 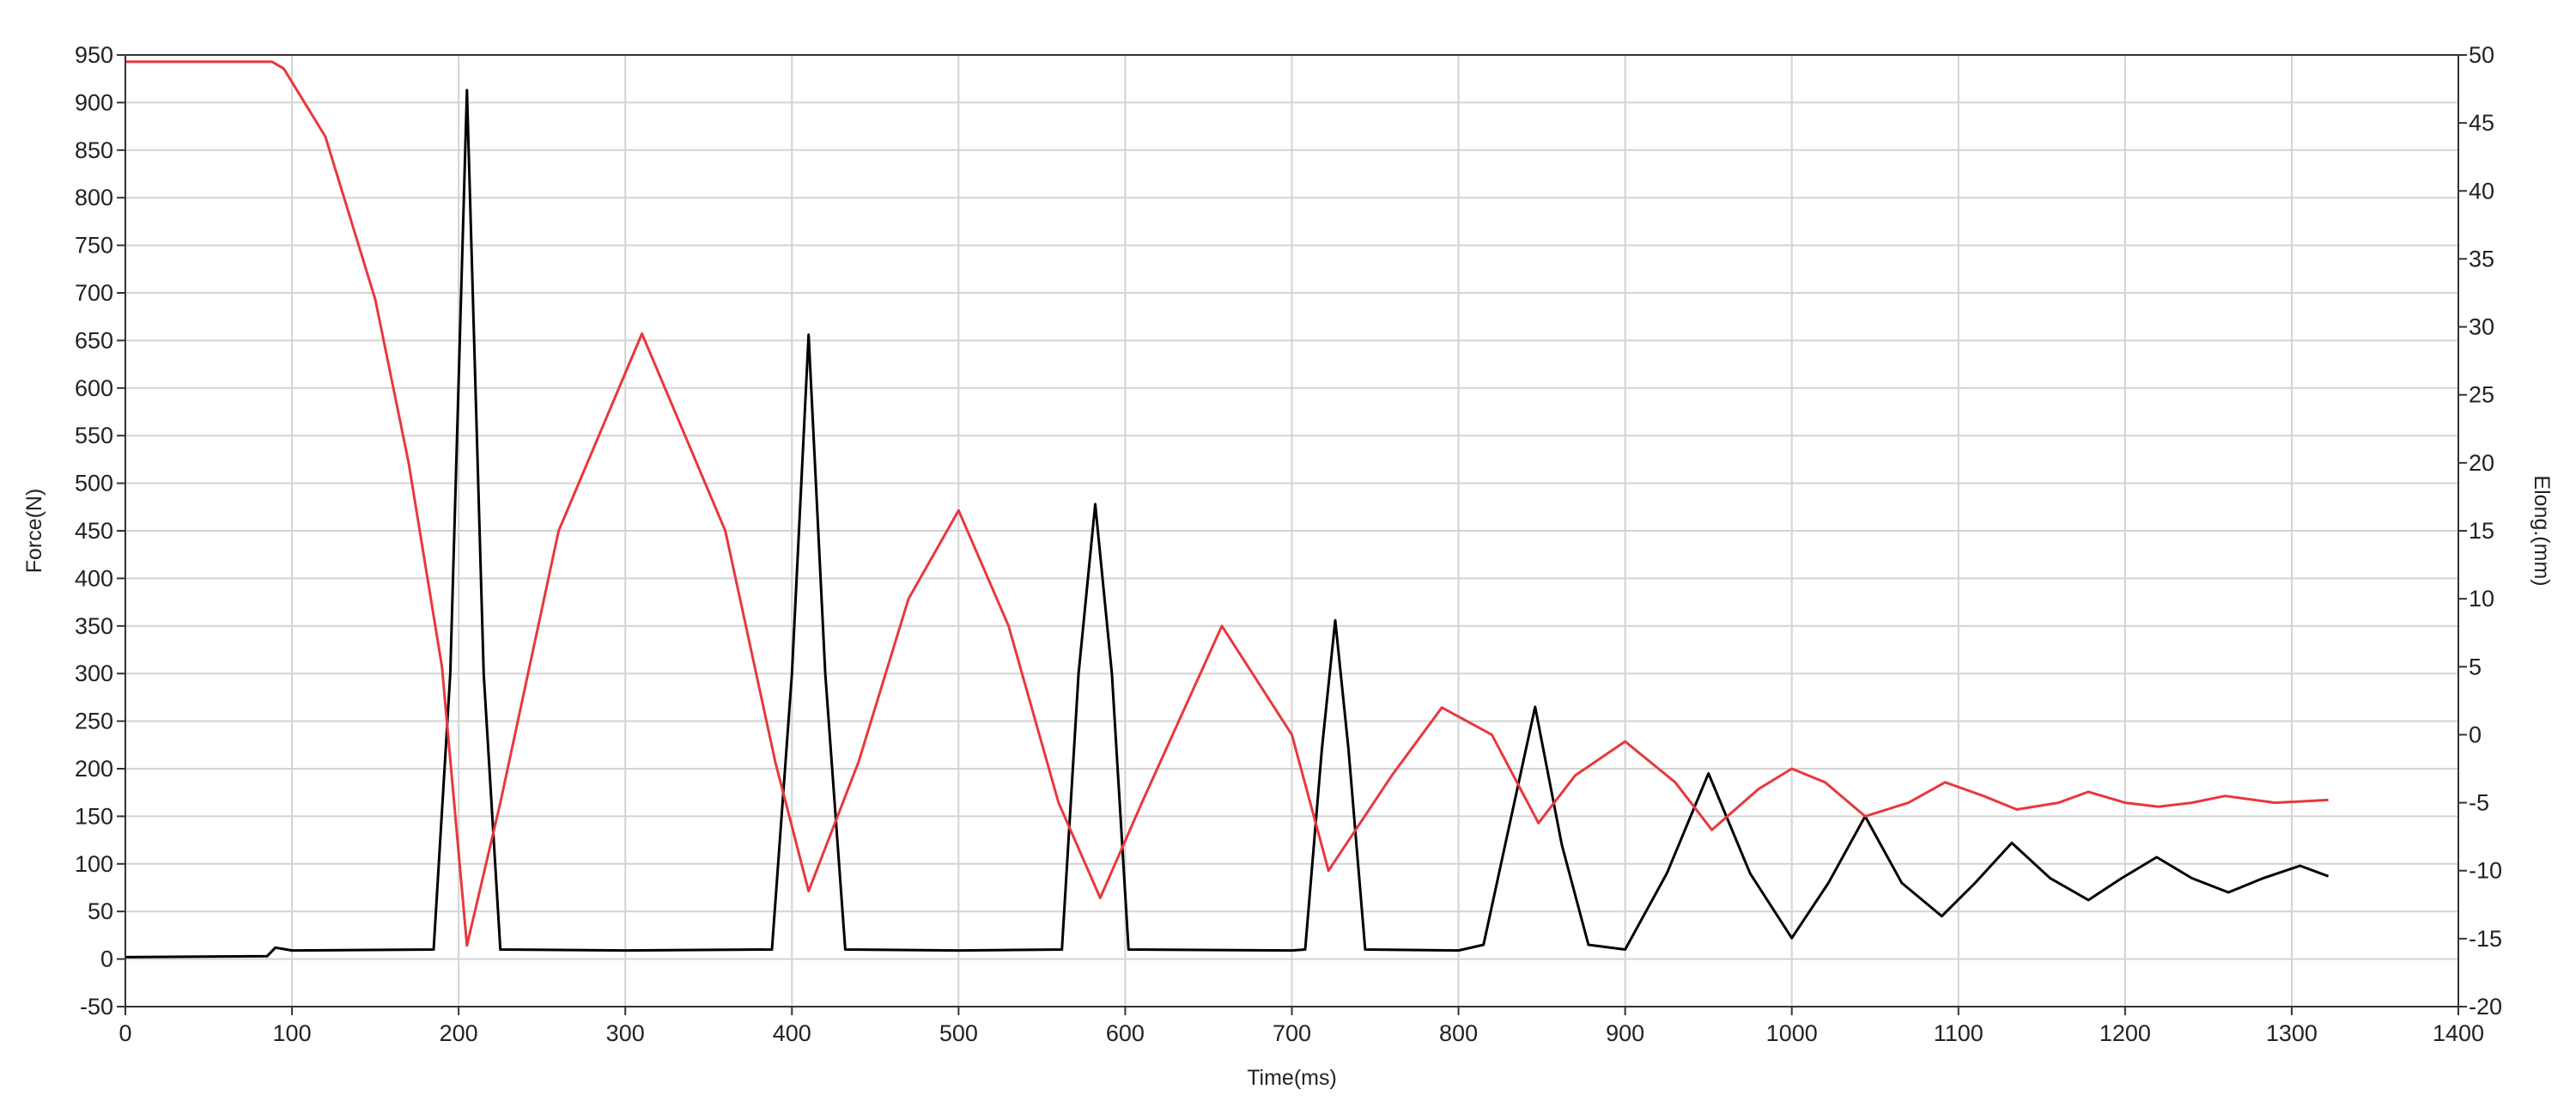 I want to click on x-tick-label: 0, so click(x=124, y=1033).